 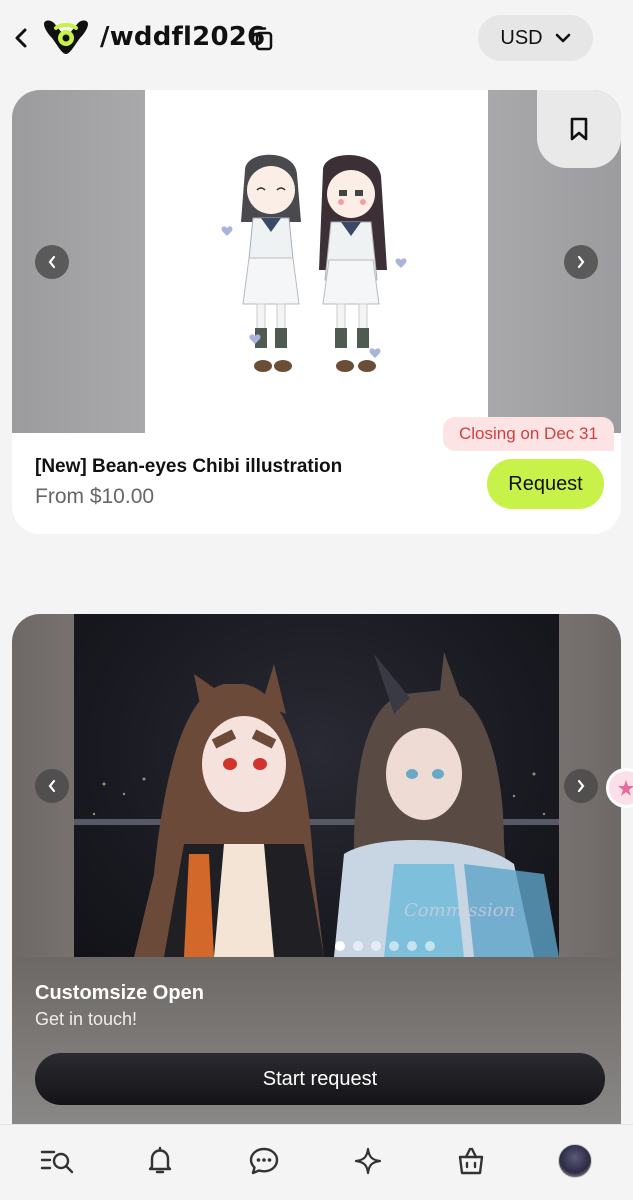 I want to click on bookmark-button, so click(x=579, y=129).